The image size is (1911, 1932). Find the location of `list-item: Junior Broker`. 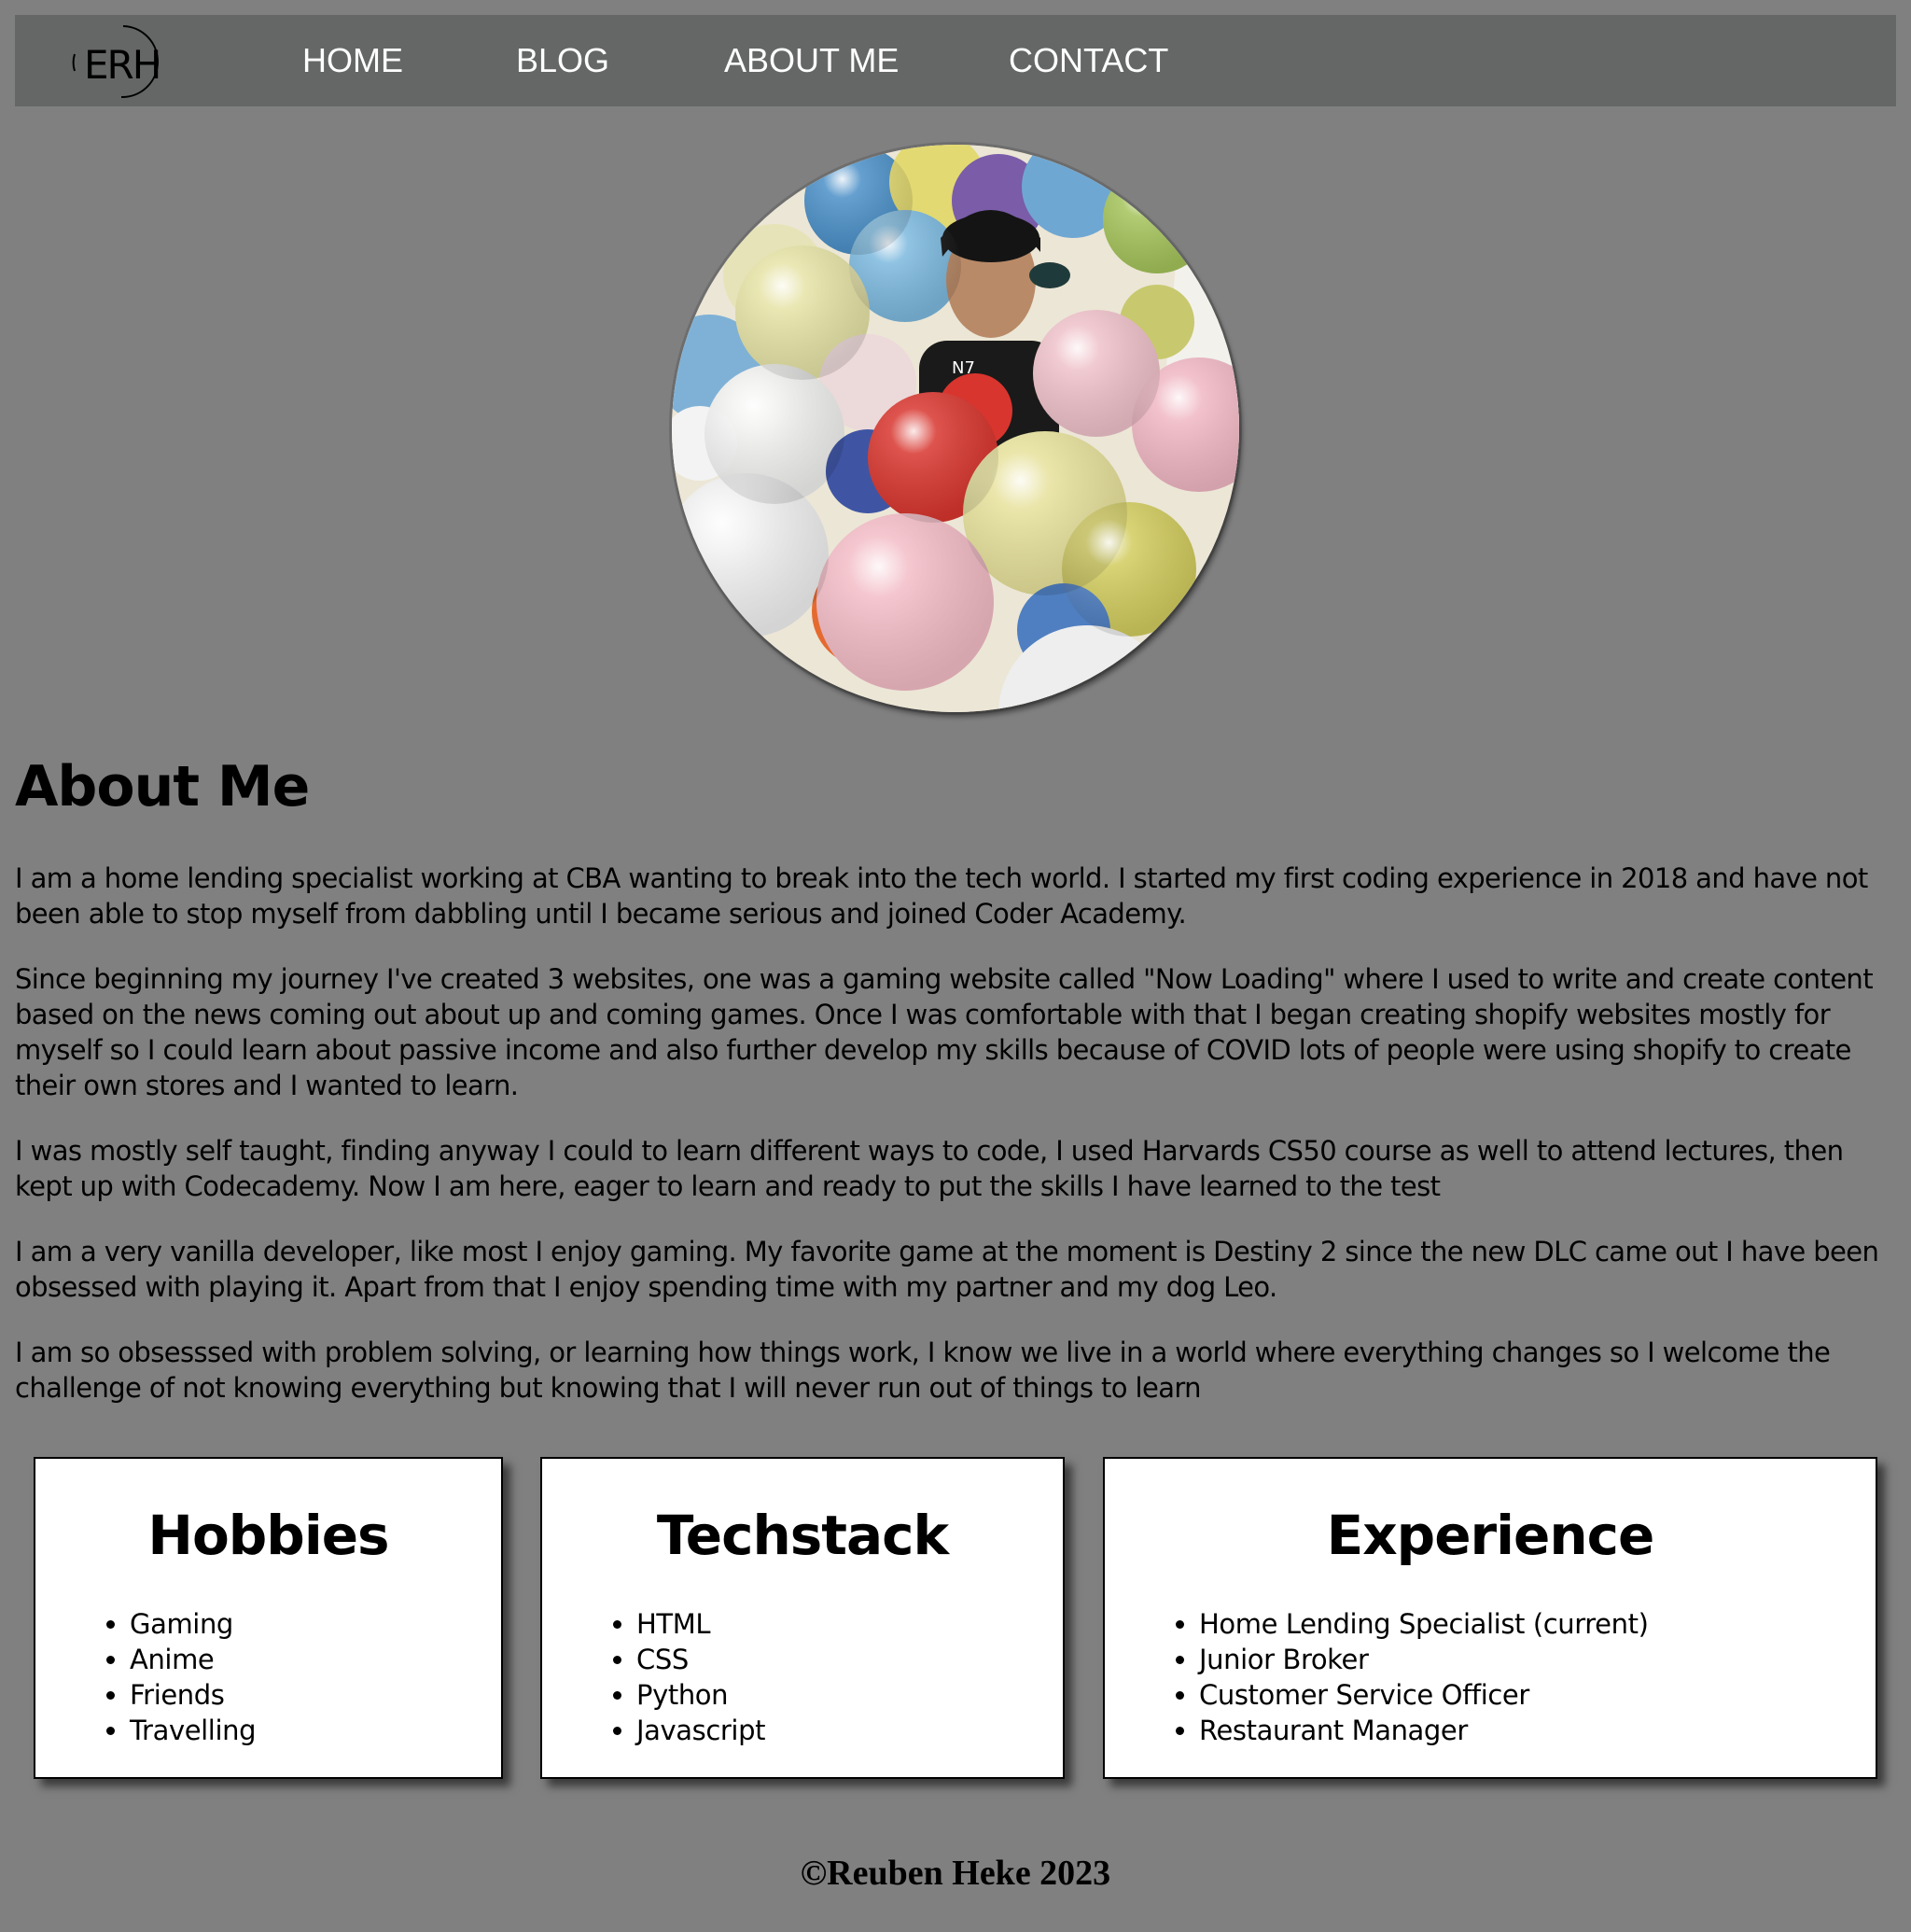

list-item: Junior Broker is located at coordinates (1424, 1659).